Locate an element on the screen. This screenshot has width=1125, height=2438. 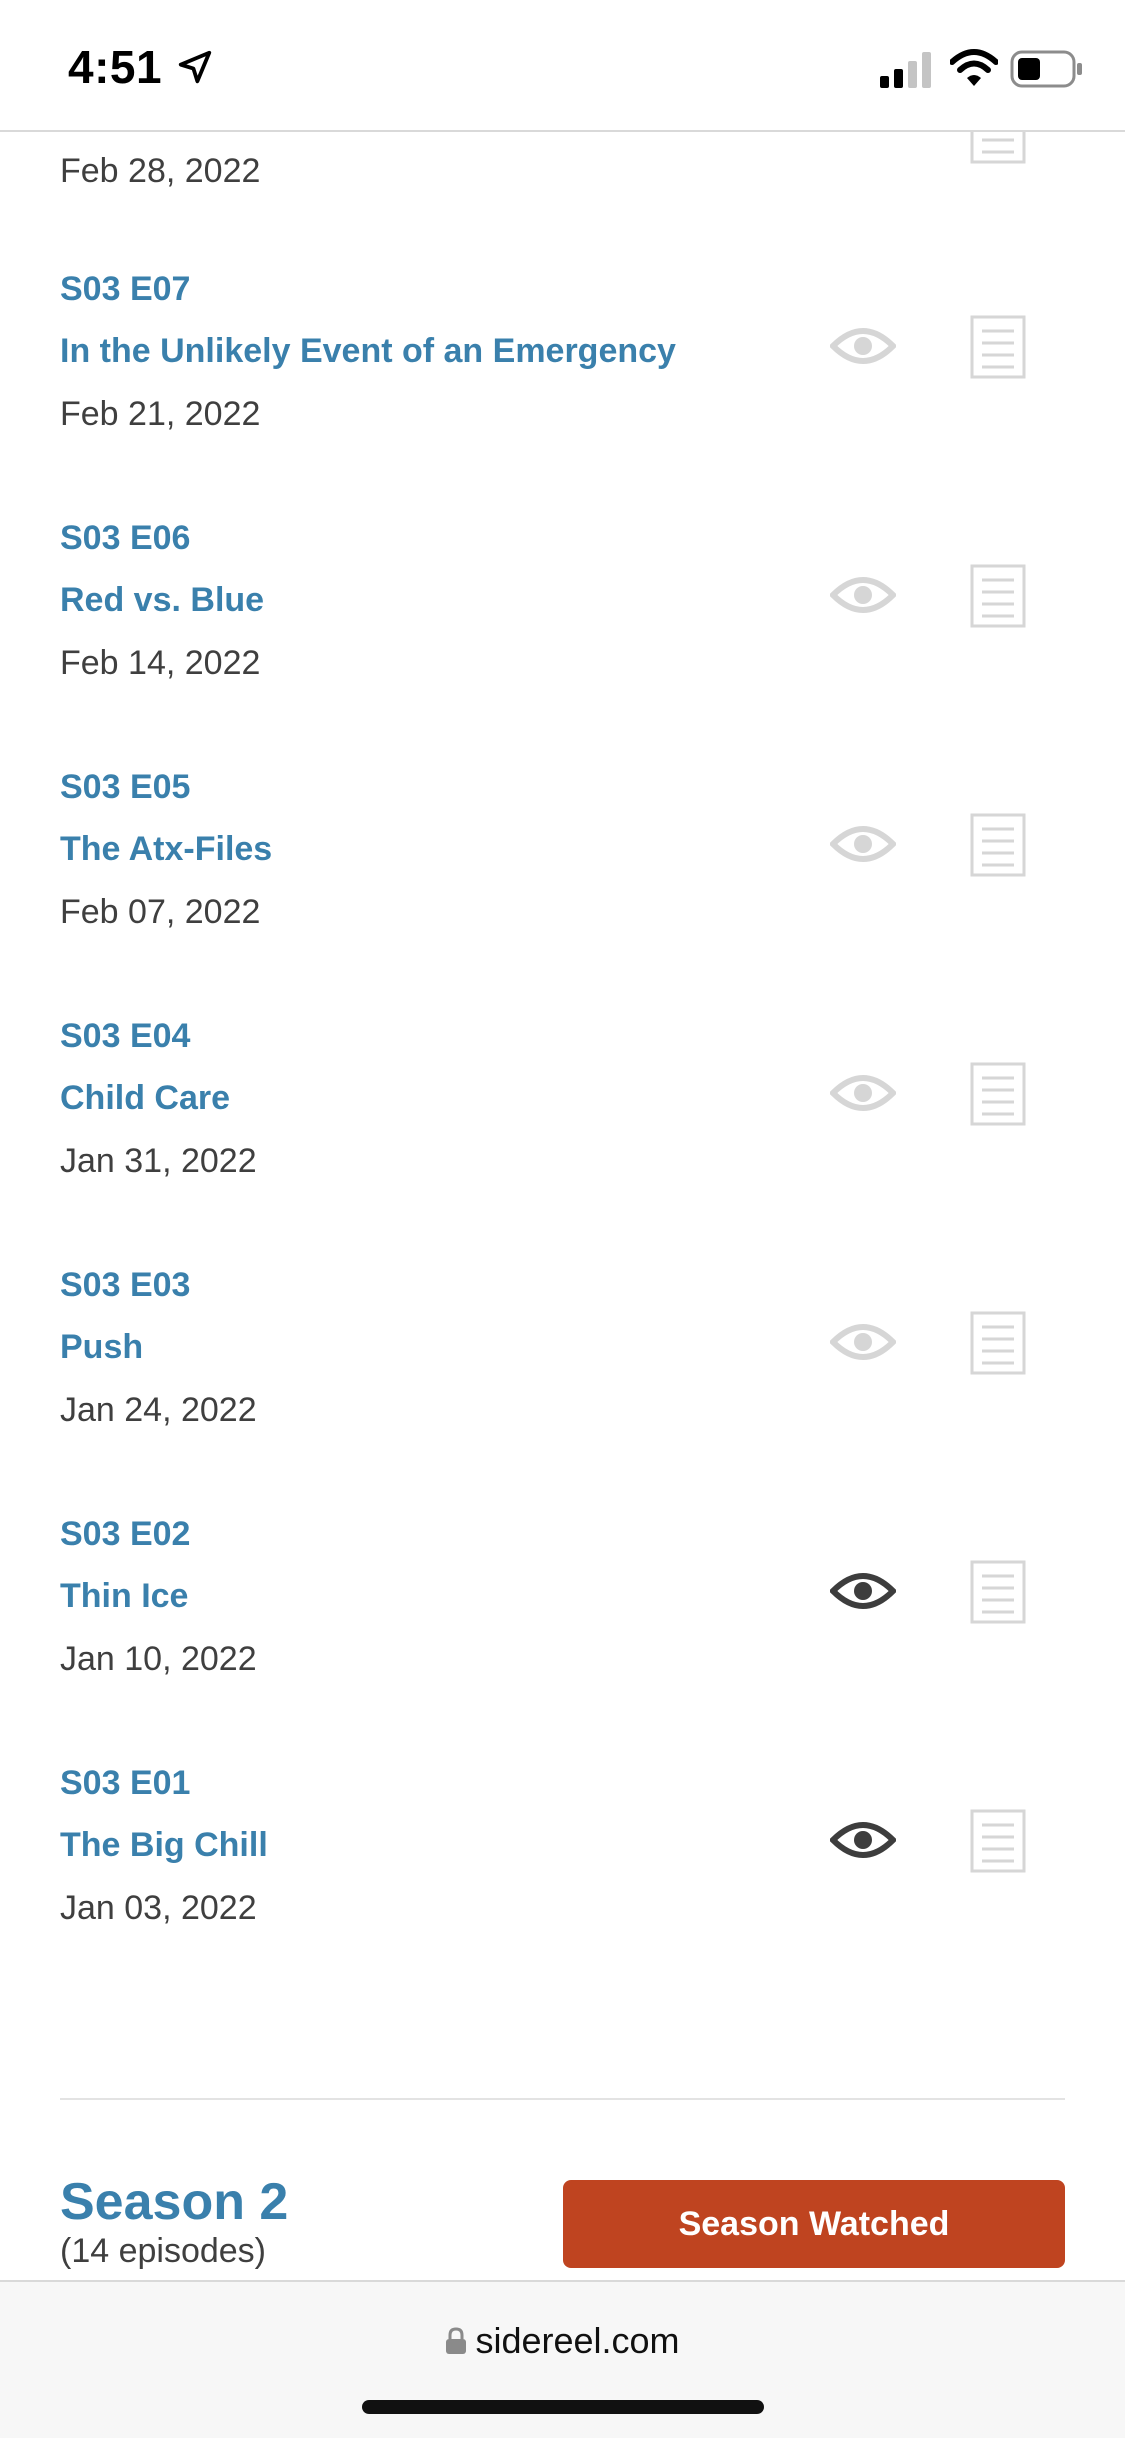
season-title: Season 2 is located at coordinates (174, 2202).